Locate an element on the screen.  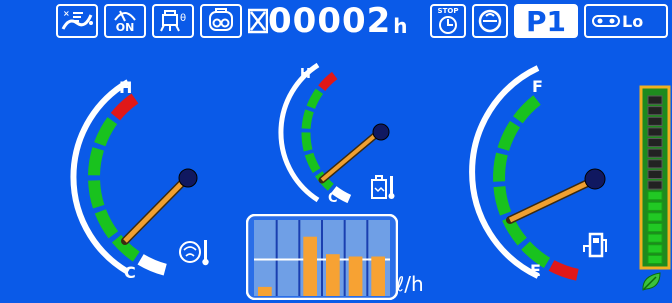
engine-stop-icon is located at coordinates (490, 21).